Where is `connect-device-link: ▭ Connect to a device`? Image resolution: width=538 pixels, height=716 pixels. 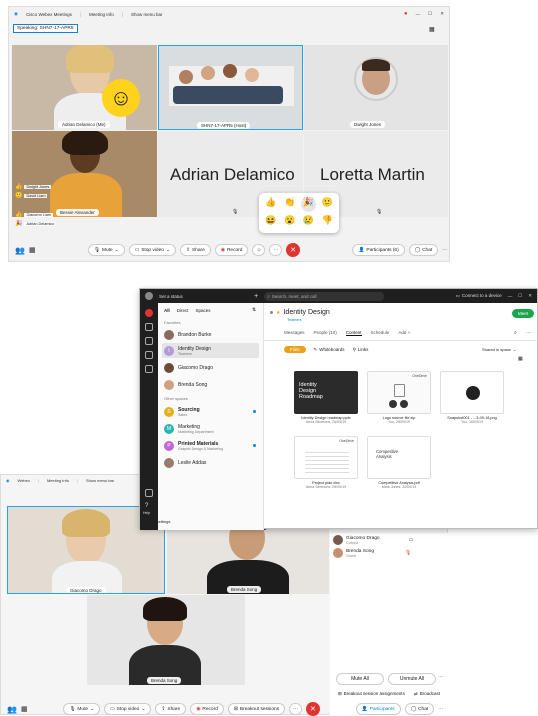
connect-device-link: ▭ Connect to a device is located at coordinates (479, 296).